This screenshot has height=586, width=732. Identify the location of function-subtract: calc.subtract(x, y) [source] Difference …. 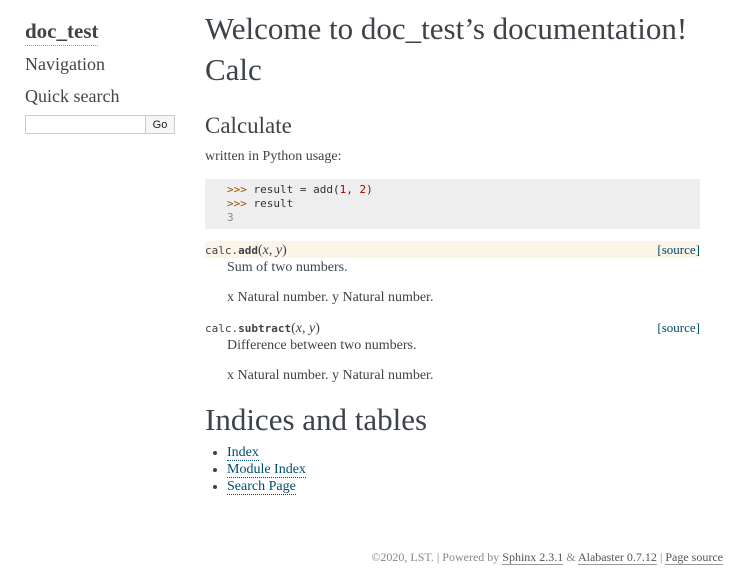
(452, 352).